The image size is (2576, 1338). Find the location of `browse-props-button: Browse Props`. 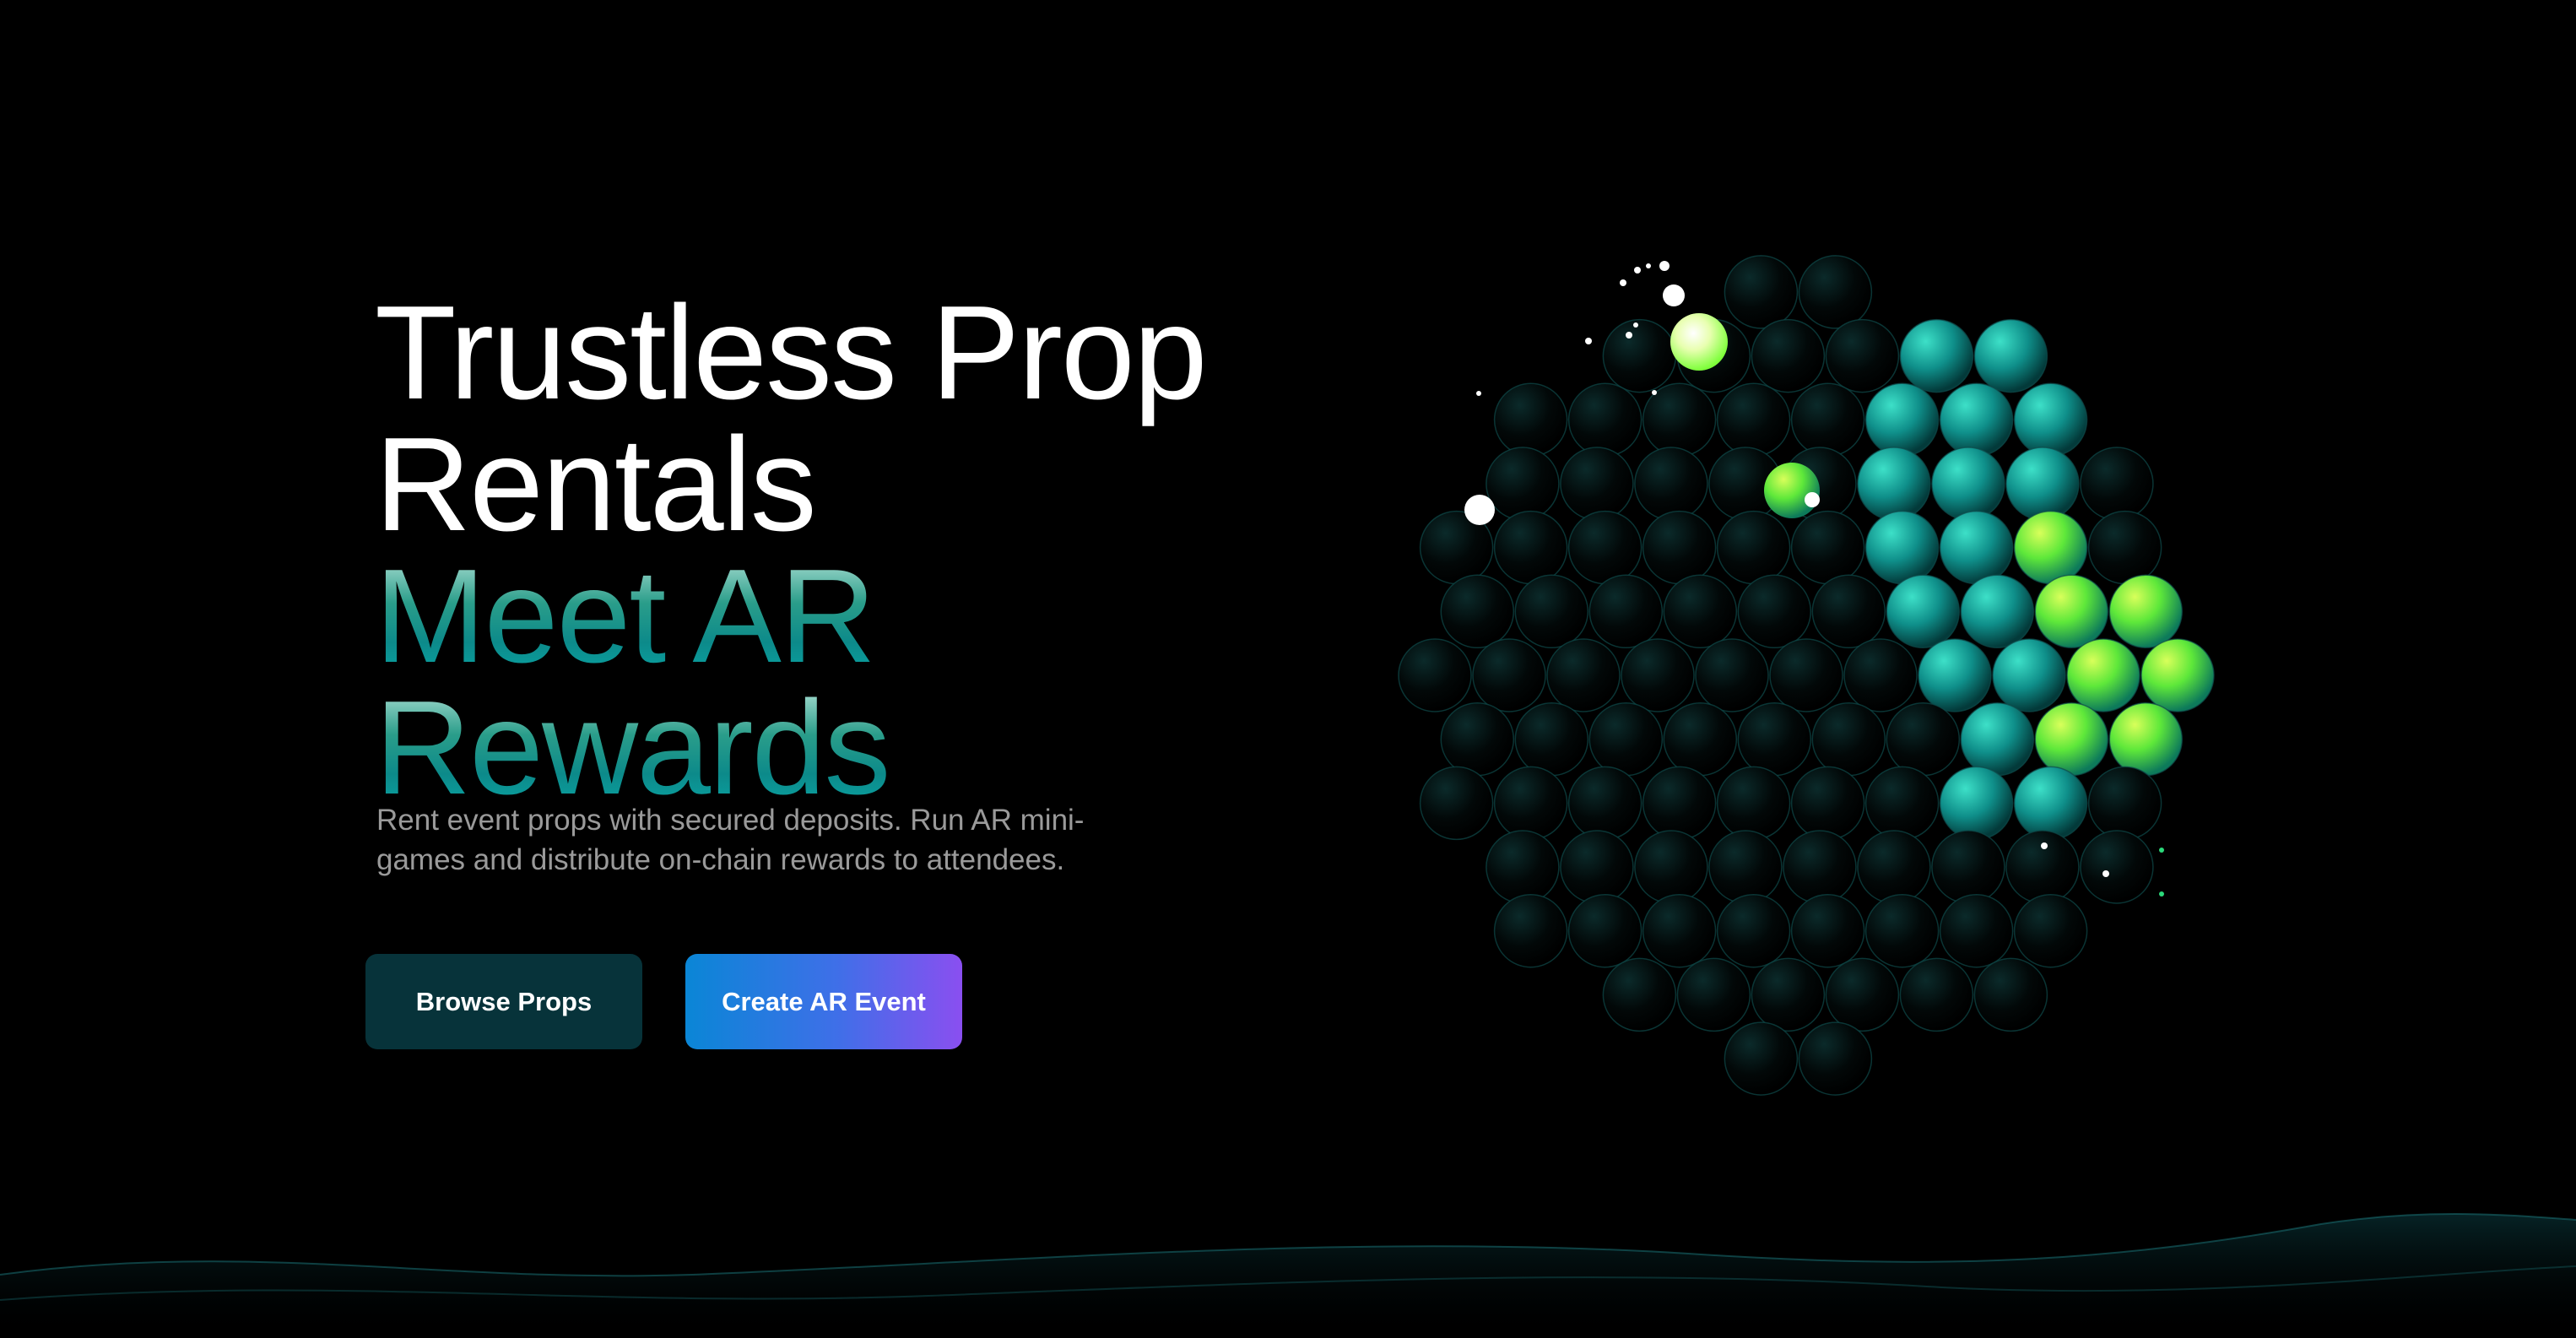

browse-props-button: Browse Props is located at coordinates (504, 1001).